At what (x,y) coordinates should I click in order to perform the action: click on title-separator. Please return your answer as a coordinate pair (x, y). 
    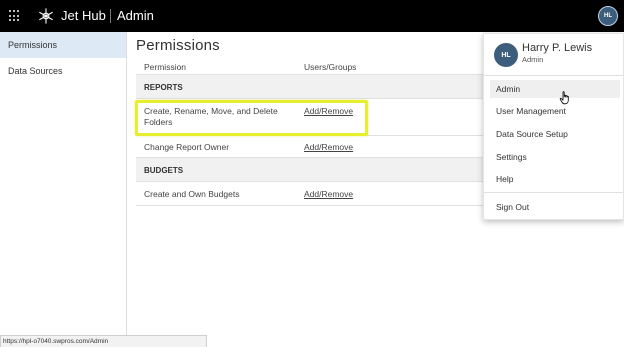
    Looking at the image, I should click on (110, 16).